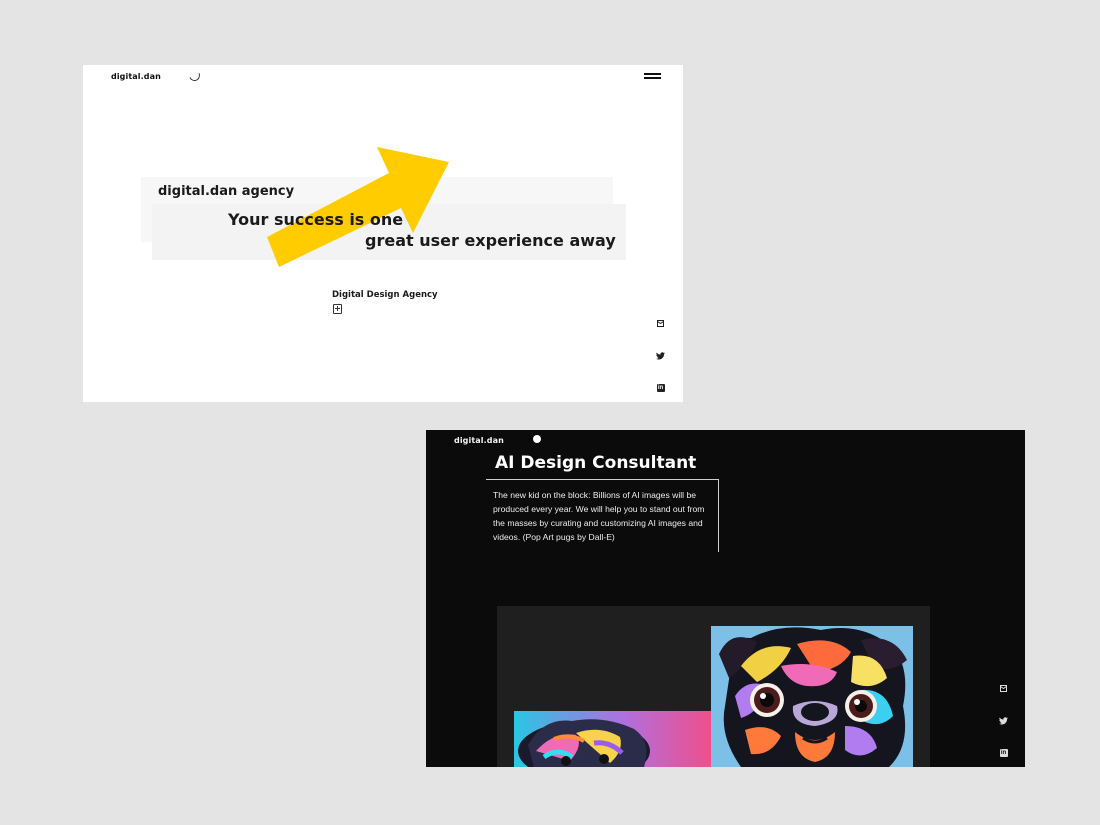 The image size is (1100, 825). I want to click on indicator-dot-icon, so click(537, 439).